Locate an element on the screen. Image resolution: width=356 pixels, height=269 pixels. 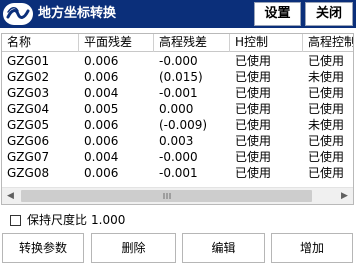
table-row: GZG03 0.004 -0.001 已使用 已使用 is located at coordinates (177, 93).